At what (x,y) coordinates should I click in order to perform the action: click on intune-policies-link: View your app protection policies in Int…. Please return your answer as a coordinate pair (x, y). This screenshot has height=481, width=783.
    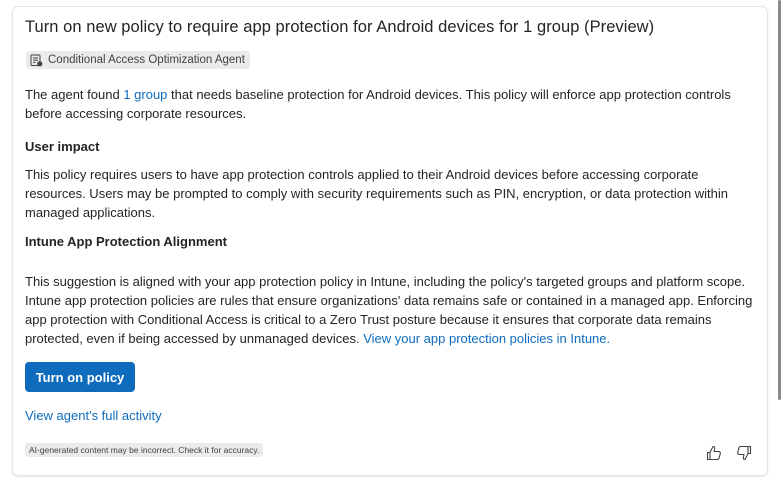
    Looking at the image, I should click on (486, 338).